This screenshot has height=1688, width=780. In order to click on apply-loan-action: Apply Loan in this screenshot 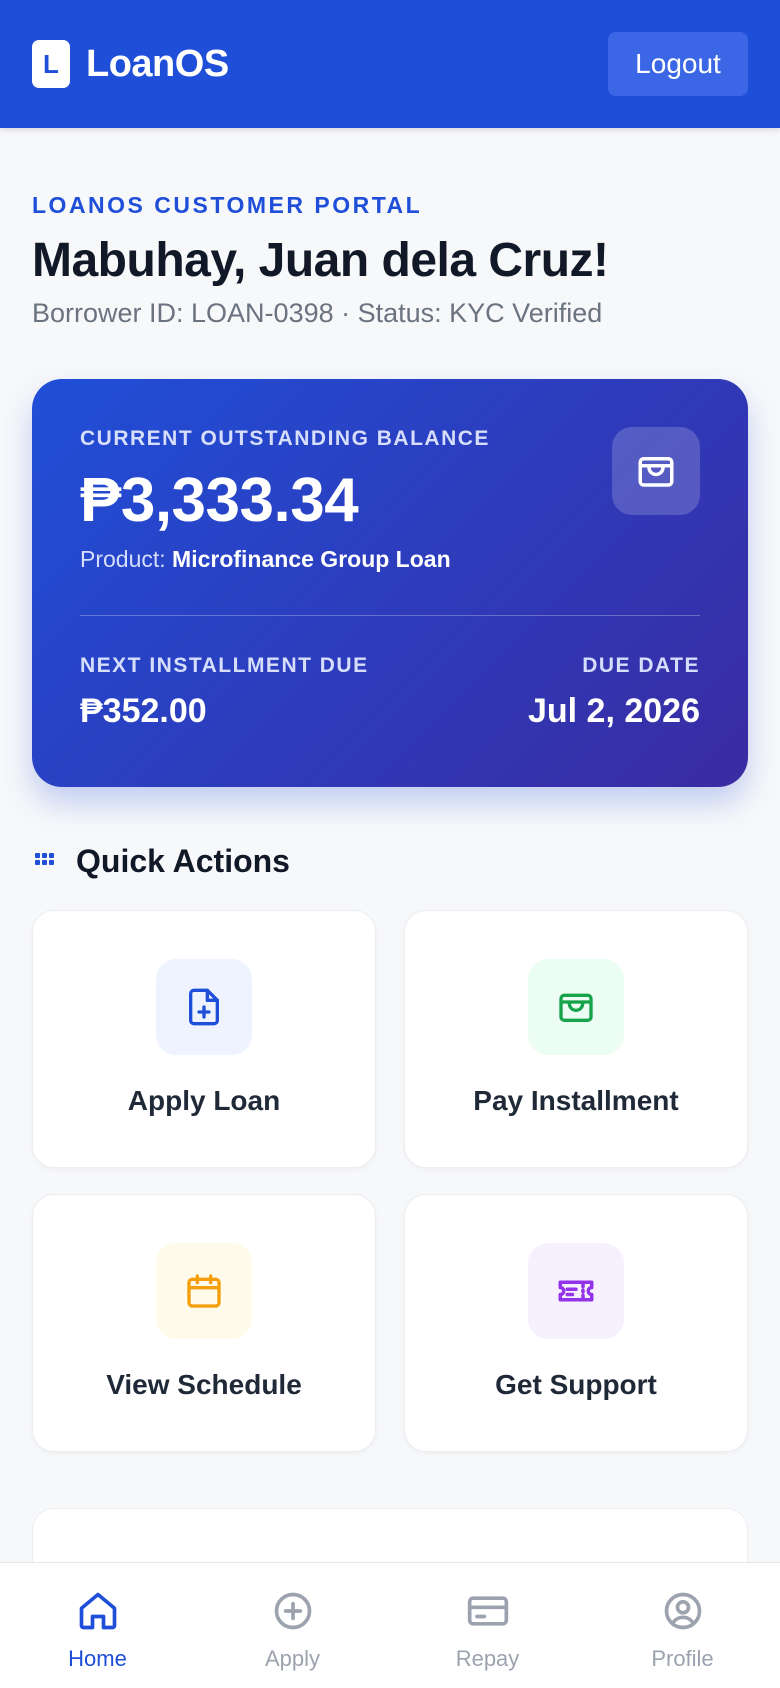, I will do `click(204, 1039)`.